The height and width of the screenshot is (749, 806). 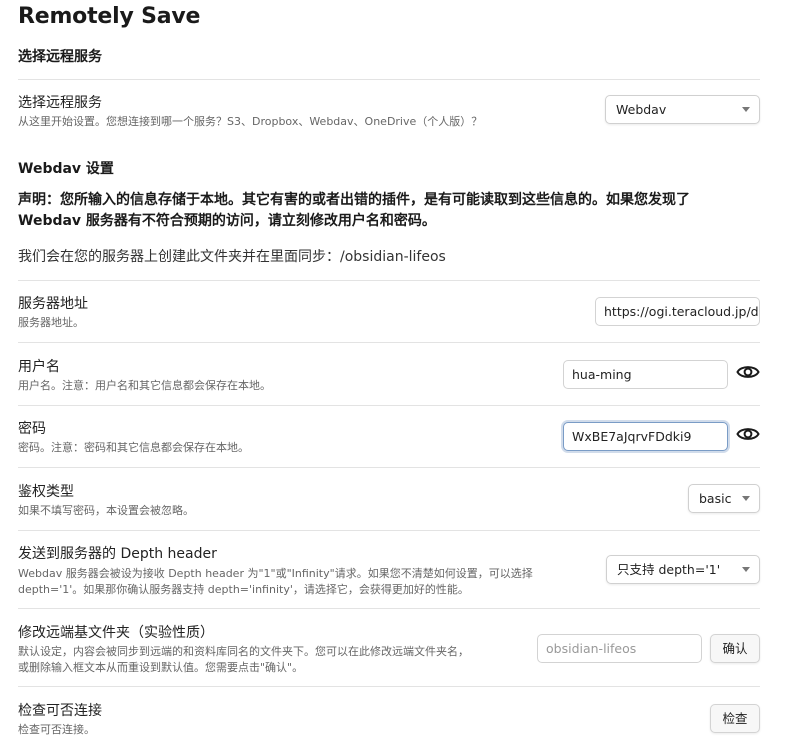 What do you see at coordinates (117, 554) in the screenshot?
I see `depth-header-label: 发送到服务器的 Depth header` at bounding box center [117, 554].